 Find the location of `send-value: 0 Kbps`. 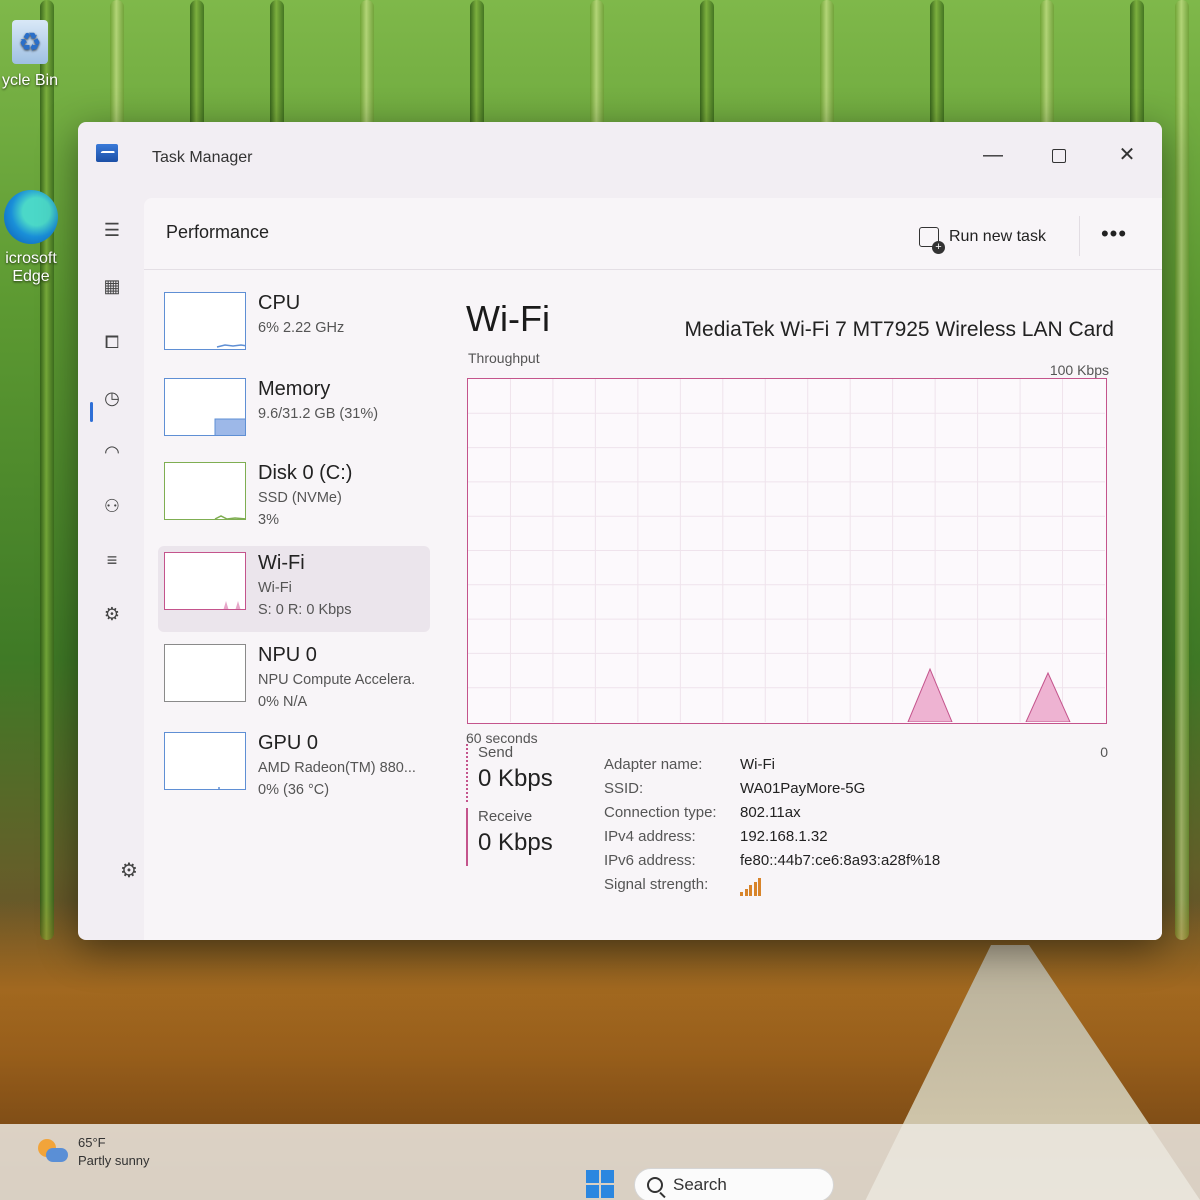

send-value: 0 Kbps is located at coordinates (515, 778).